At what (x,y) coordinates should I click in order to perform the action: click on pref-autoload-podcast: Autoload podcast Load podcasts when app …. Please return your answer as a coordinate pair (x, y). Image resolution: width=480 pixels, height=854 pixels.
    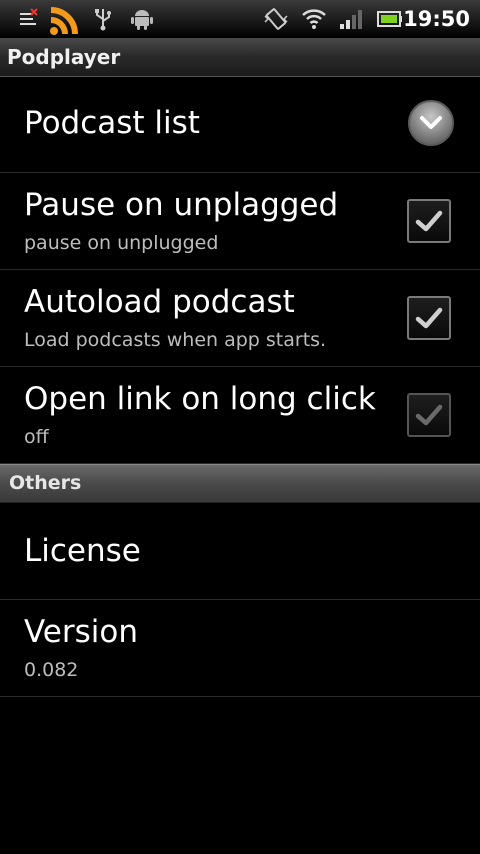
    Looking at the image, I should click on (240, 318).